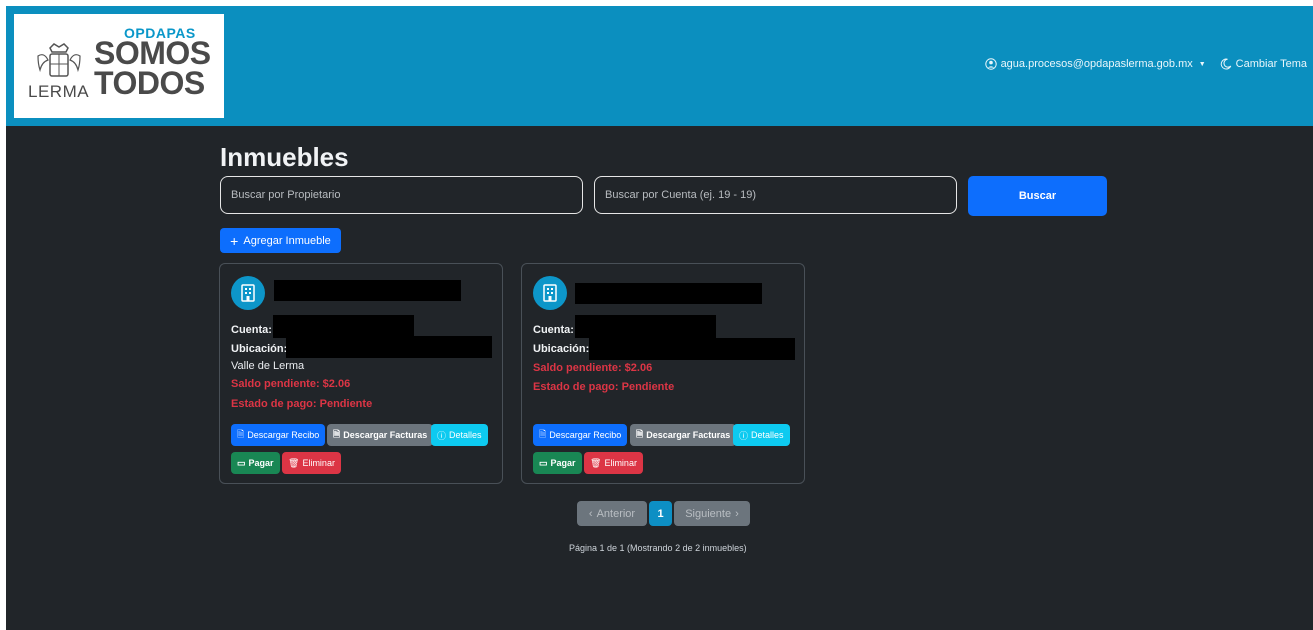  What do you see at coordinates (234, 240) in the screenshot?
I see `plus-icon: +` at bounding box center [234, 240].